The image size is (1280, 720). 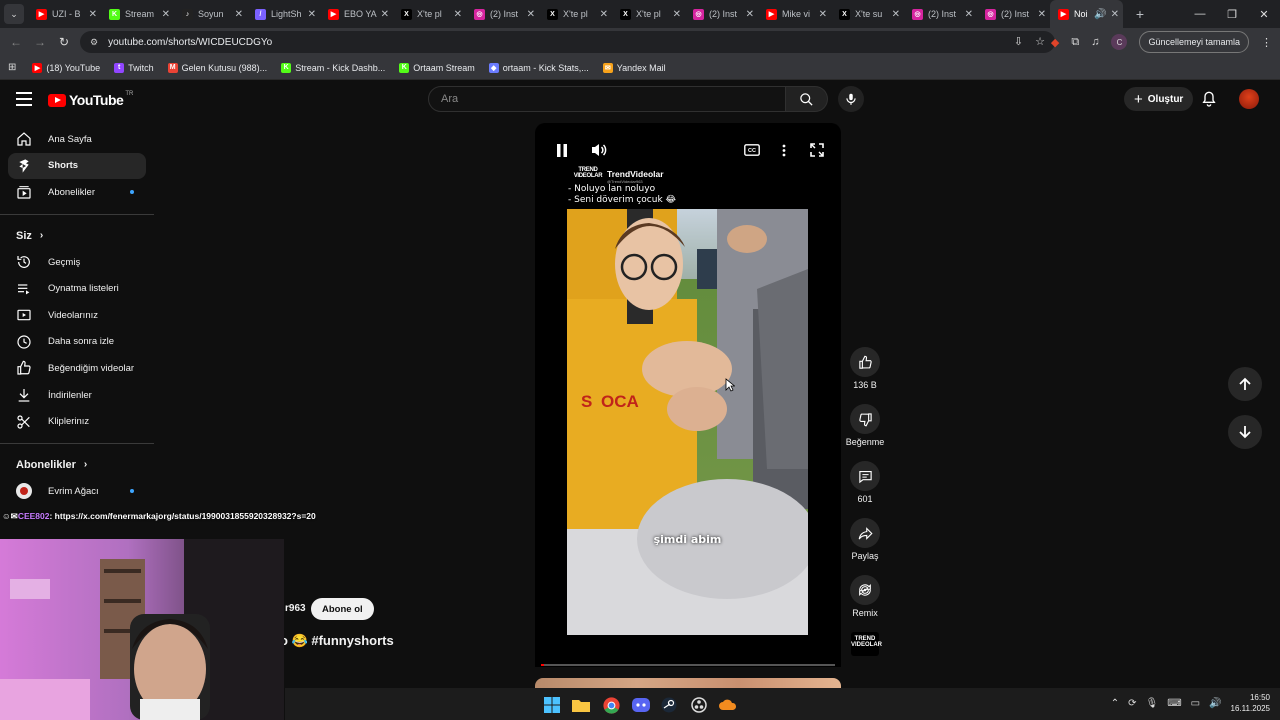 What do you see at coordinates (94, 42) in the screenshot?
I see `site-info-icon: ⚙` at bounding box center [94, 42].